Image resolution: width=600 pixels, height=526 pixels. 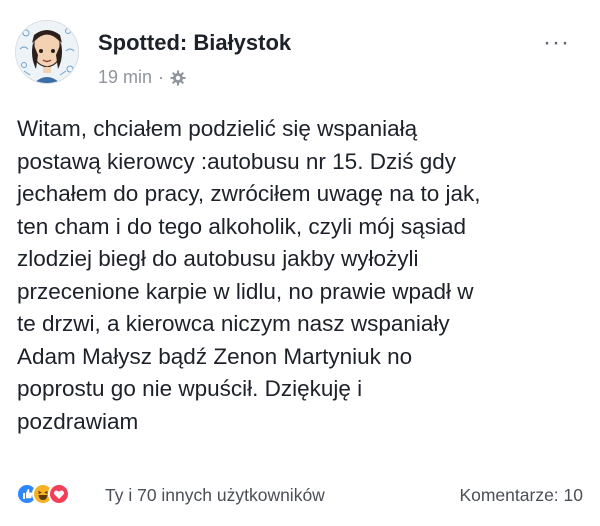 What do you see at coordinates (215, 495) in the screenshot?
I see `reactors-link: Ty i 70 innych użytkowników` at bounding box center [215, 495].